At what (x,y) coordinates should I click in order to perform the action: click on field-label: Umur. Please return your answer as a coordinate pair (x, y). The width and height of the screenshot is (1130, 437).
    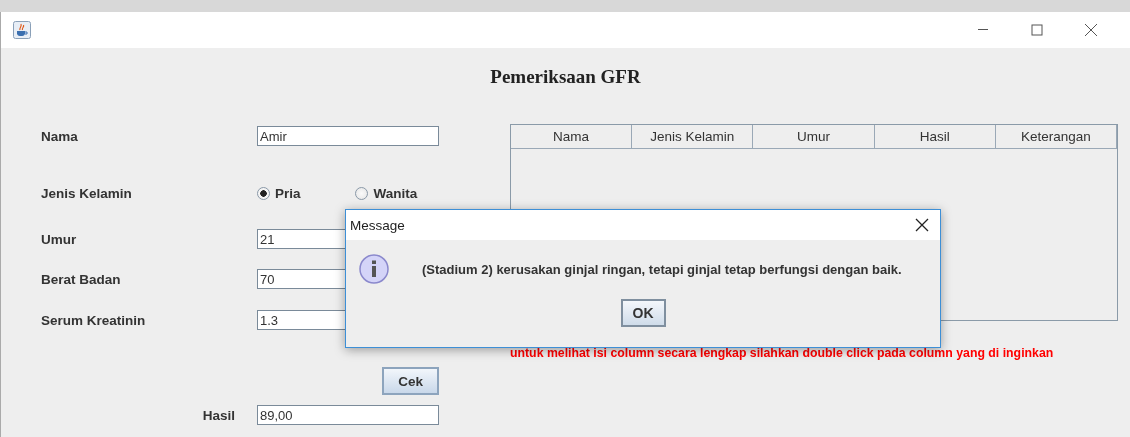
    Looking at the image, I should click on (59, 239).